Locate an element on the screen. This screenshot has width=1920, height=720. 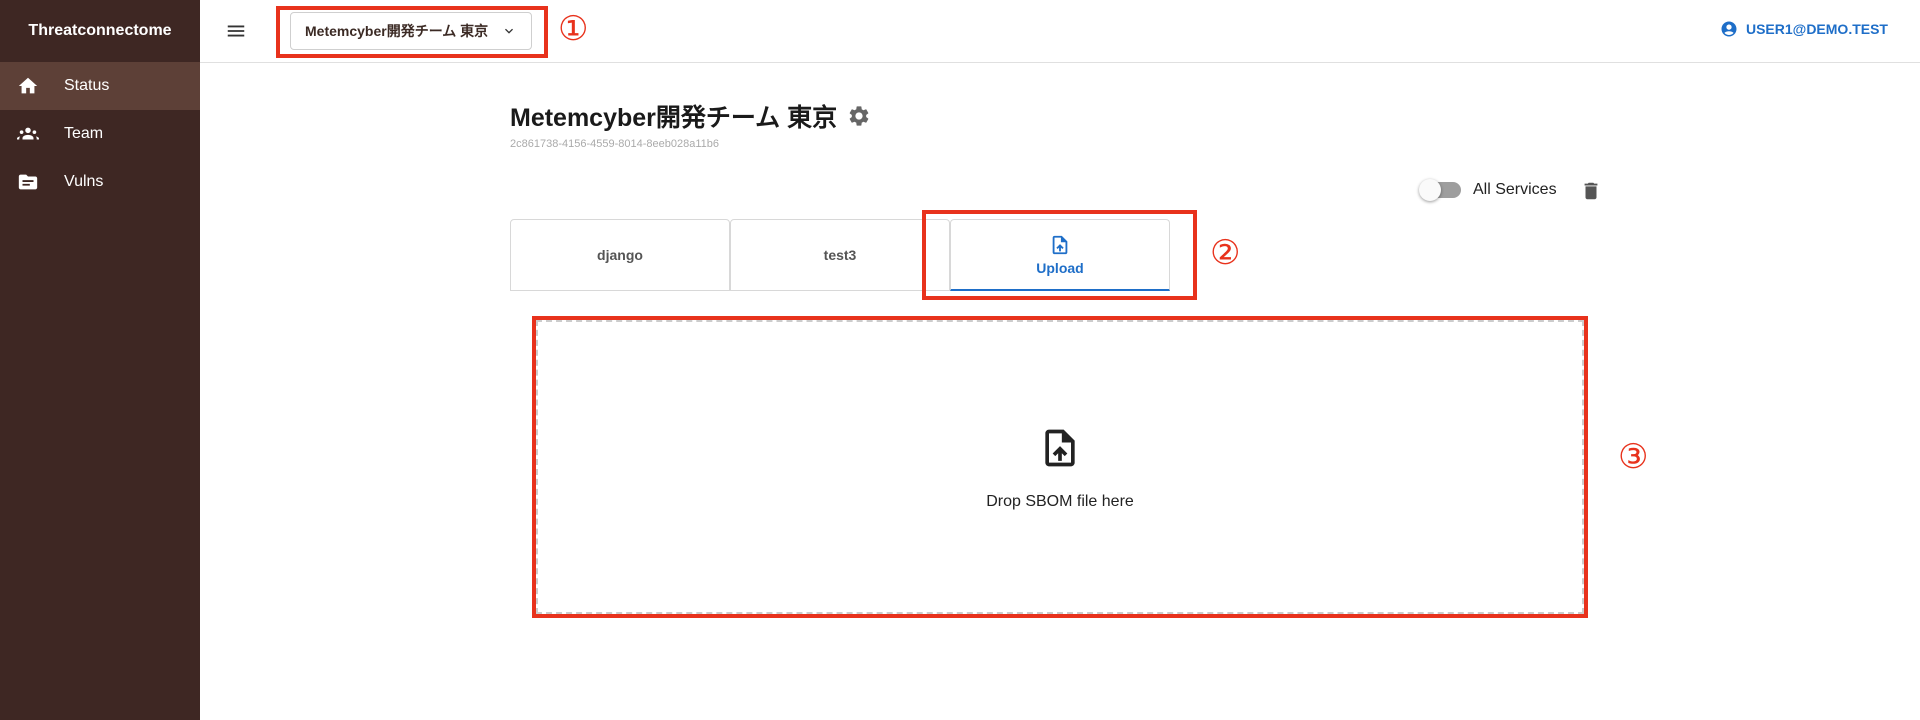
menu-button is located at coordinates (236, 31).